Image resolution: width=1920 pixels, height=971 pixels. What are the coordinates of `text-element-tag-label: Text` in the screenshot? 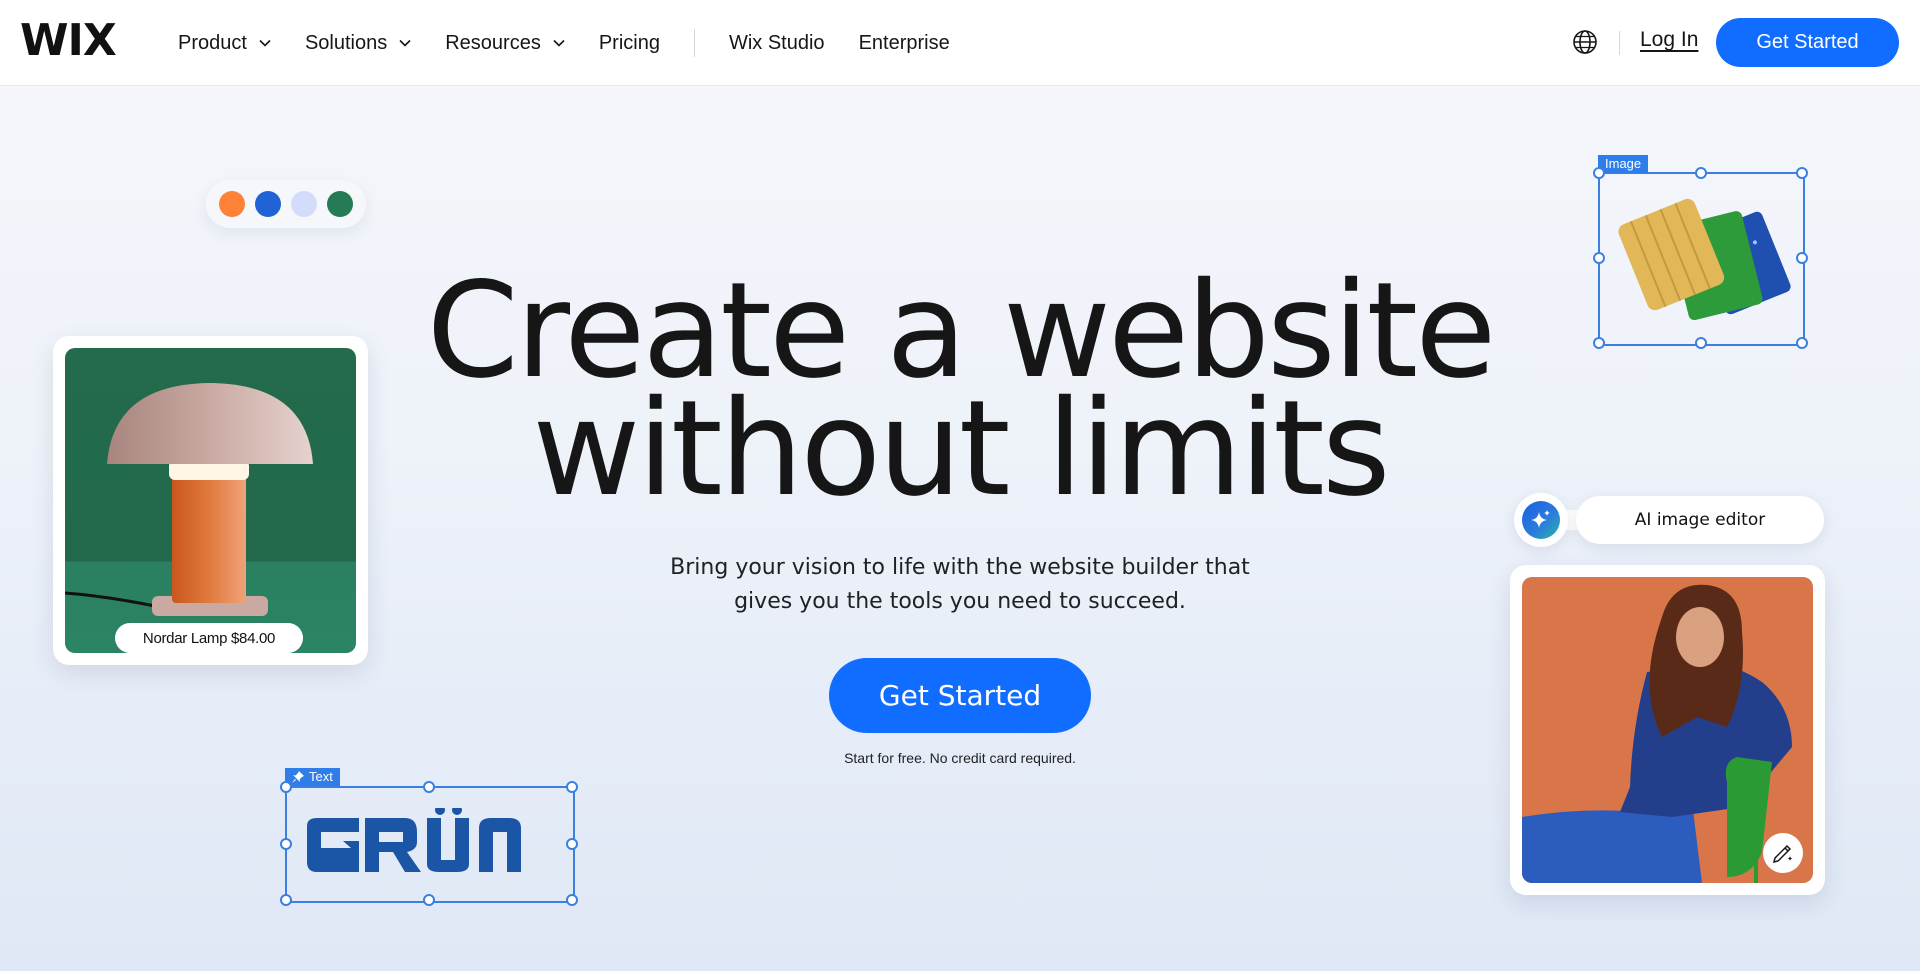 It's located at (321, 776).